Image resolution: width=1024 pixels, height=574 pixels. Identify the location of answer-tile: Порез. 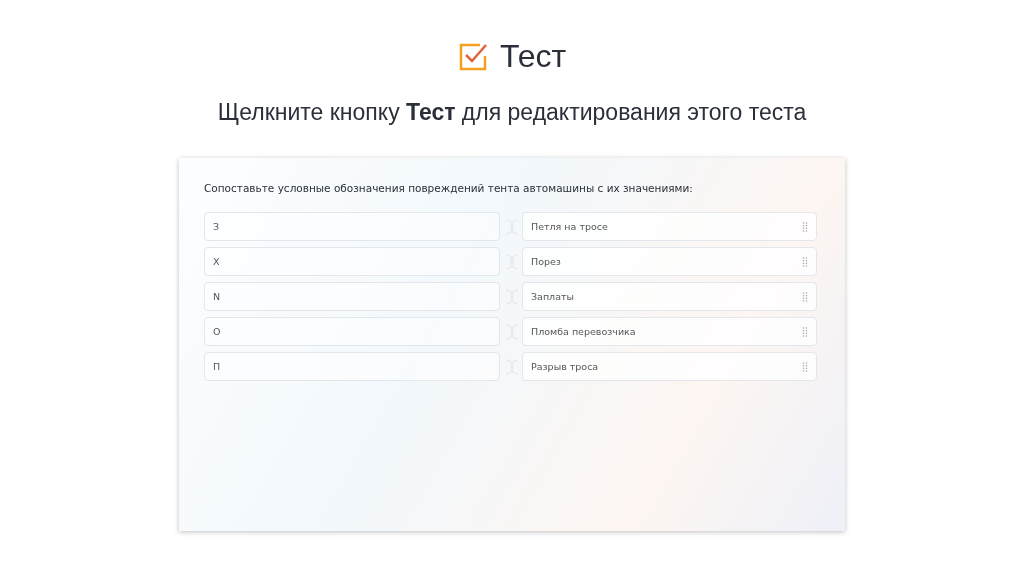
(669, 261).